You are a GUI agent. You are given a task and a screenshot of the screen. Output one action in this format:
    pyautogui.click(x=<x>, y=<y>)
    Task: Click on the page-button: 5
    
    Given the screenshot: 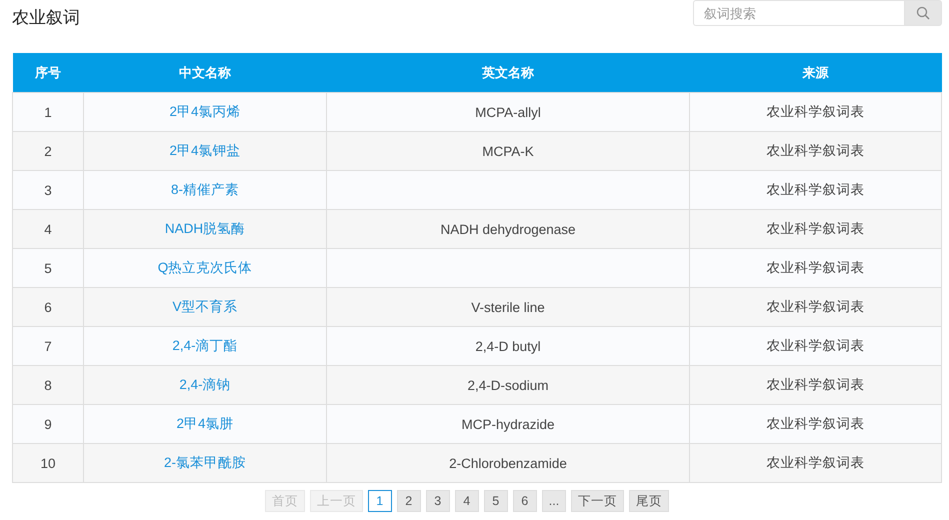 What is the action you would take?
    pyautogui.click(x=496, y=501)
    